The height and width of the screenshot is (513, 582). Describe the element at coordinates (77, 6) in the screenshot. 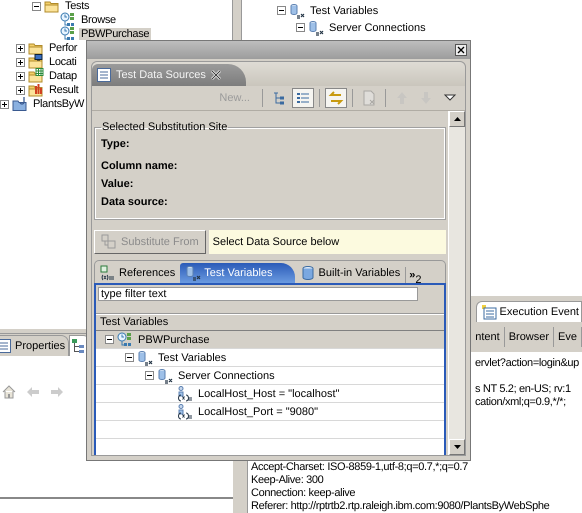

I see `tree-item: Tests` at that location.